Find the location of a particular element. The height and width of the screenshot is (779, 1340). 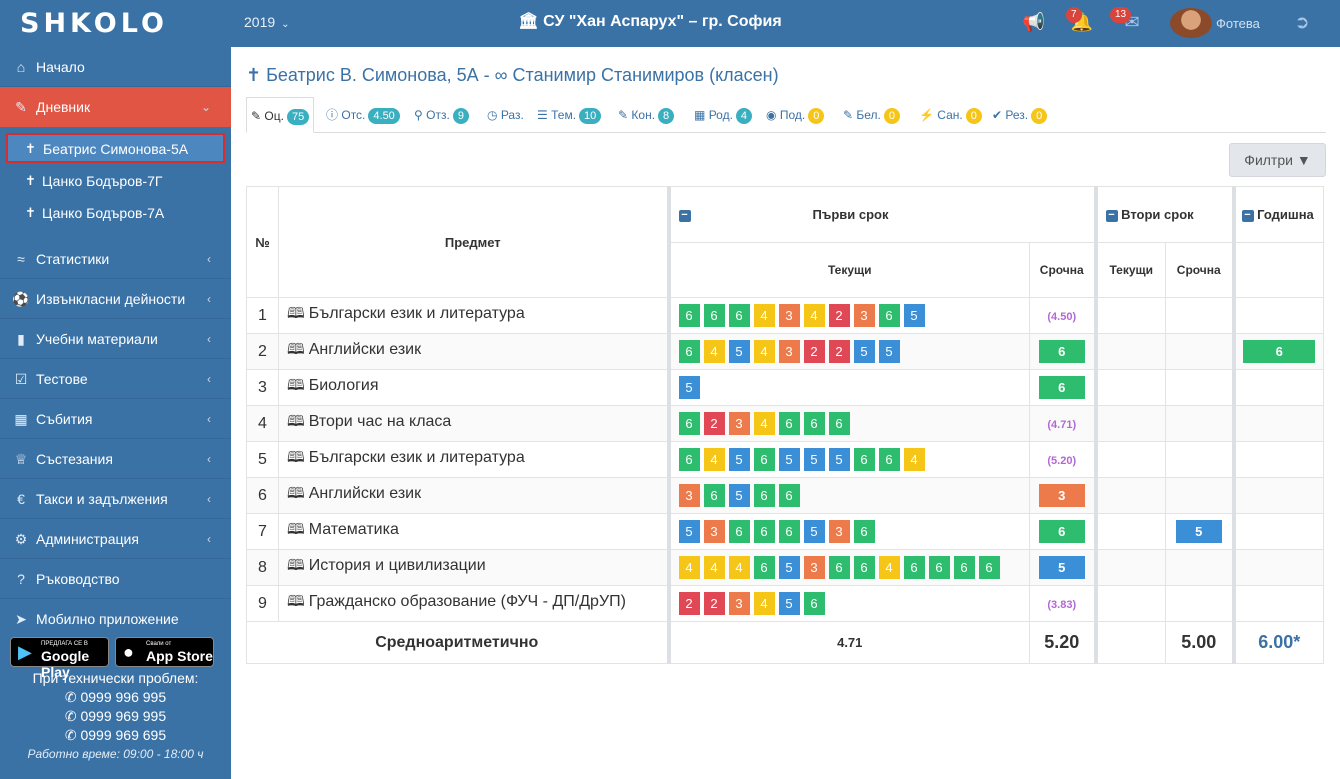

sidebar-item-diary: ✎ Дневник ⌄ is located at coordinates (115, 107).